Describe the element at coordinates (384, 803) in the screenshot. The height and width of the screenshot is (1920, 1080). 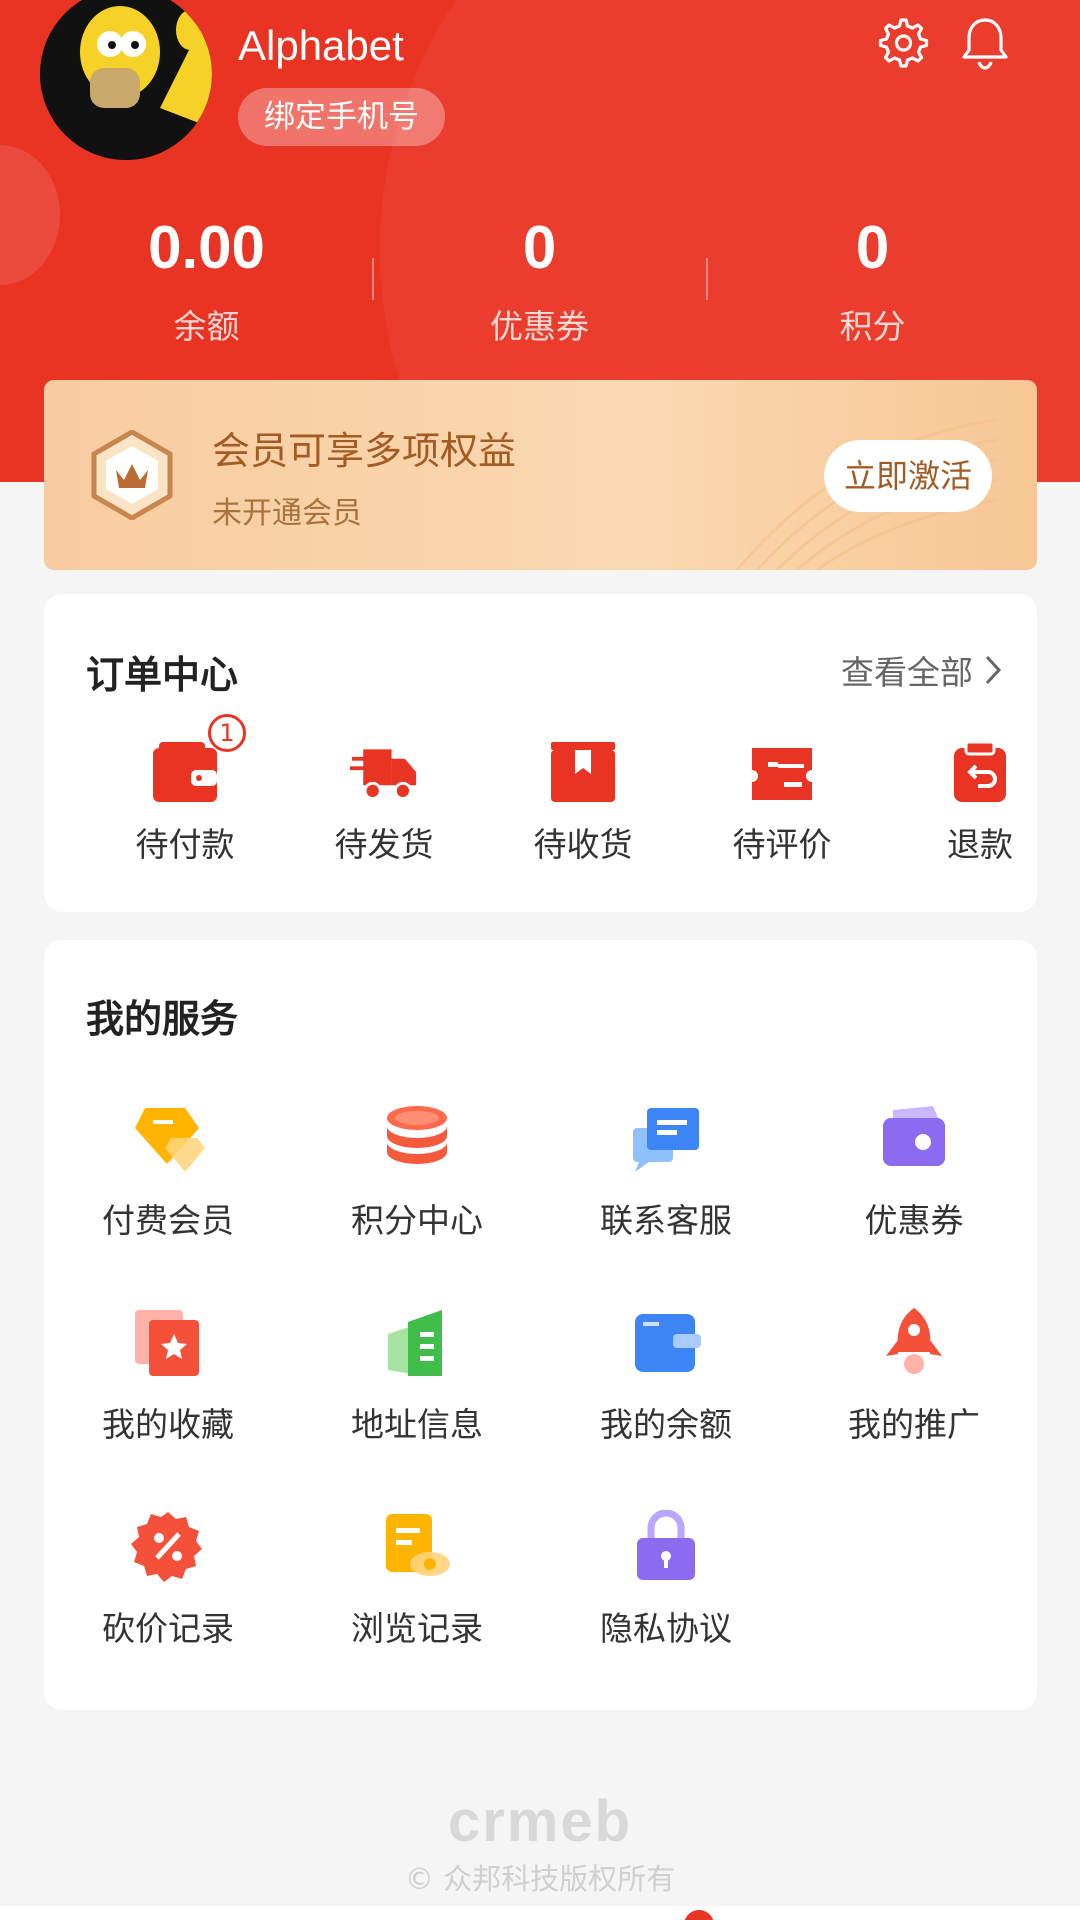
I see `order-pending-shipment: 待发货` at that location.